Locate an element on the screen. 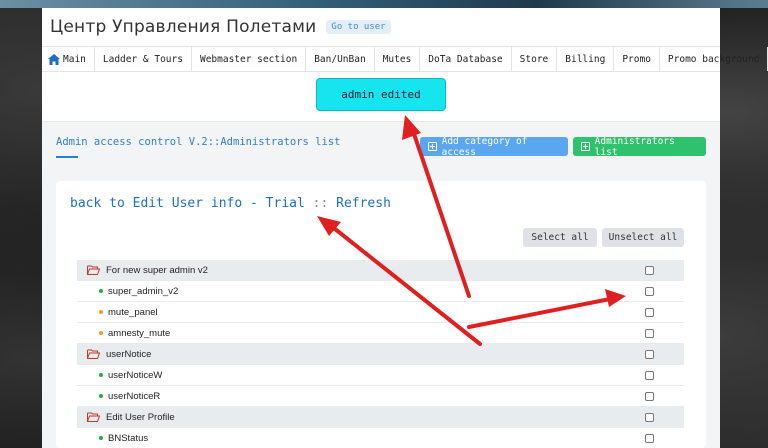  unselect-all-button: Unselect all is located at coordinates (643, 237).